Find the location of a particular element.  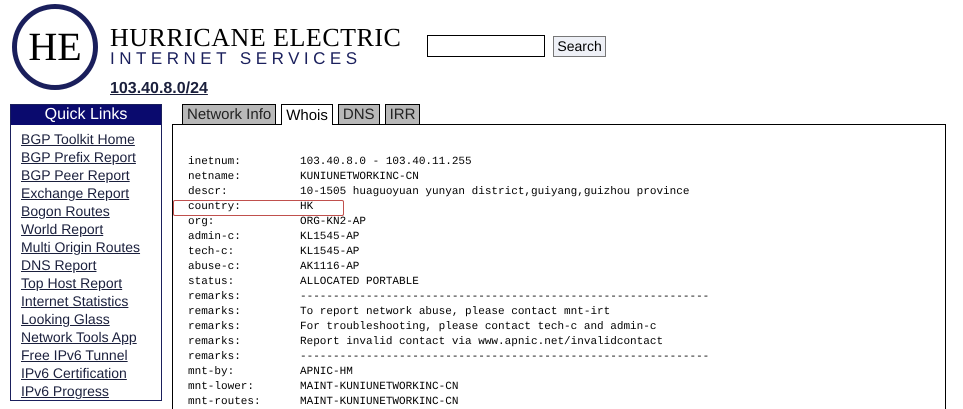

sidebar-link: IPv6 Certification is located at coordinates (74, 373).